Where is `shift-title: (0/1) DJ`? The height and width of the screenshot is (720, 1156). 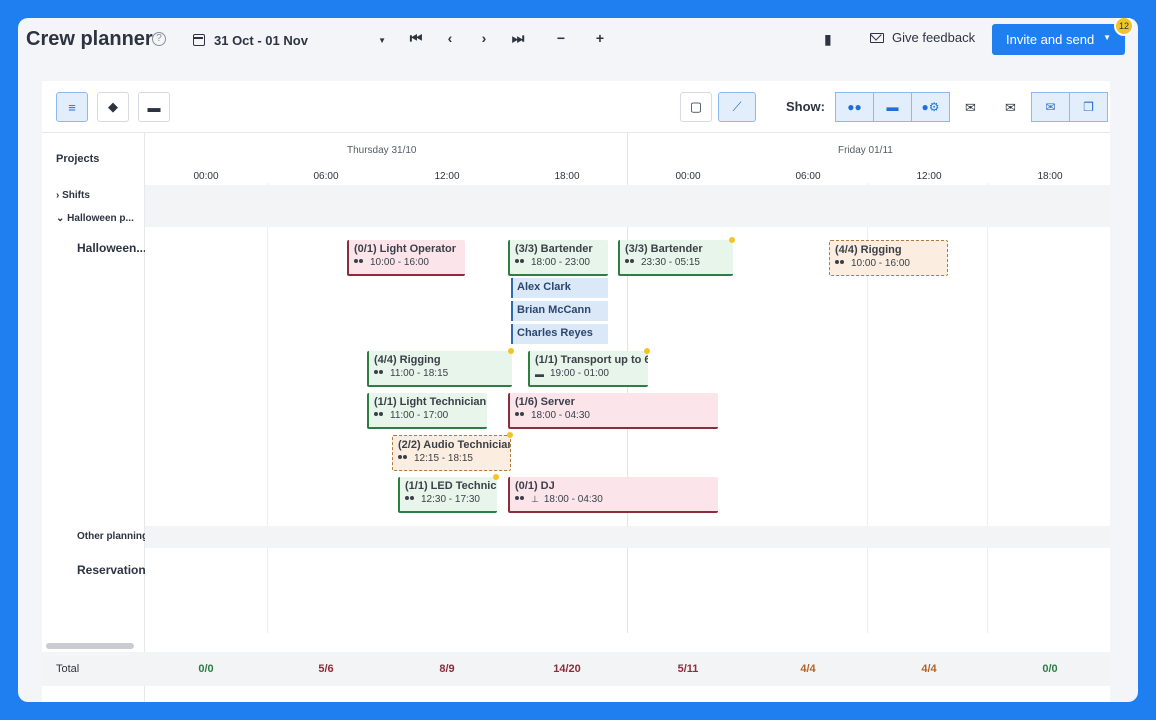 shift-title: (0/1) DJ is located at coordinates (535, 486).